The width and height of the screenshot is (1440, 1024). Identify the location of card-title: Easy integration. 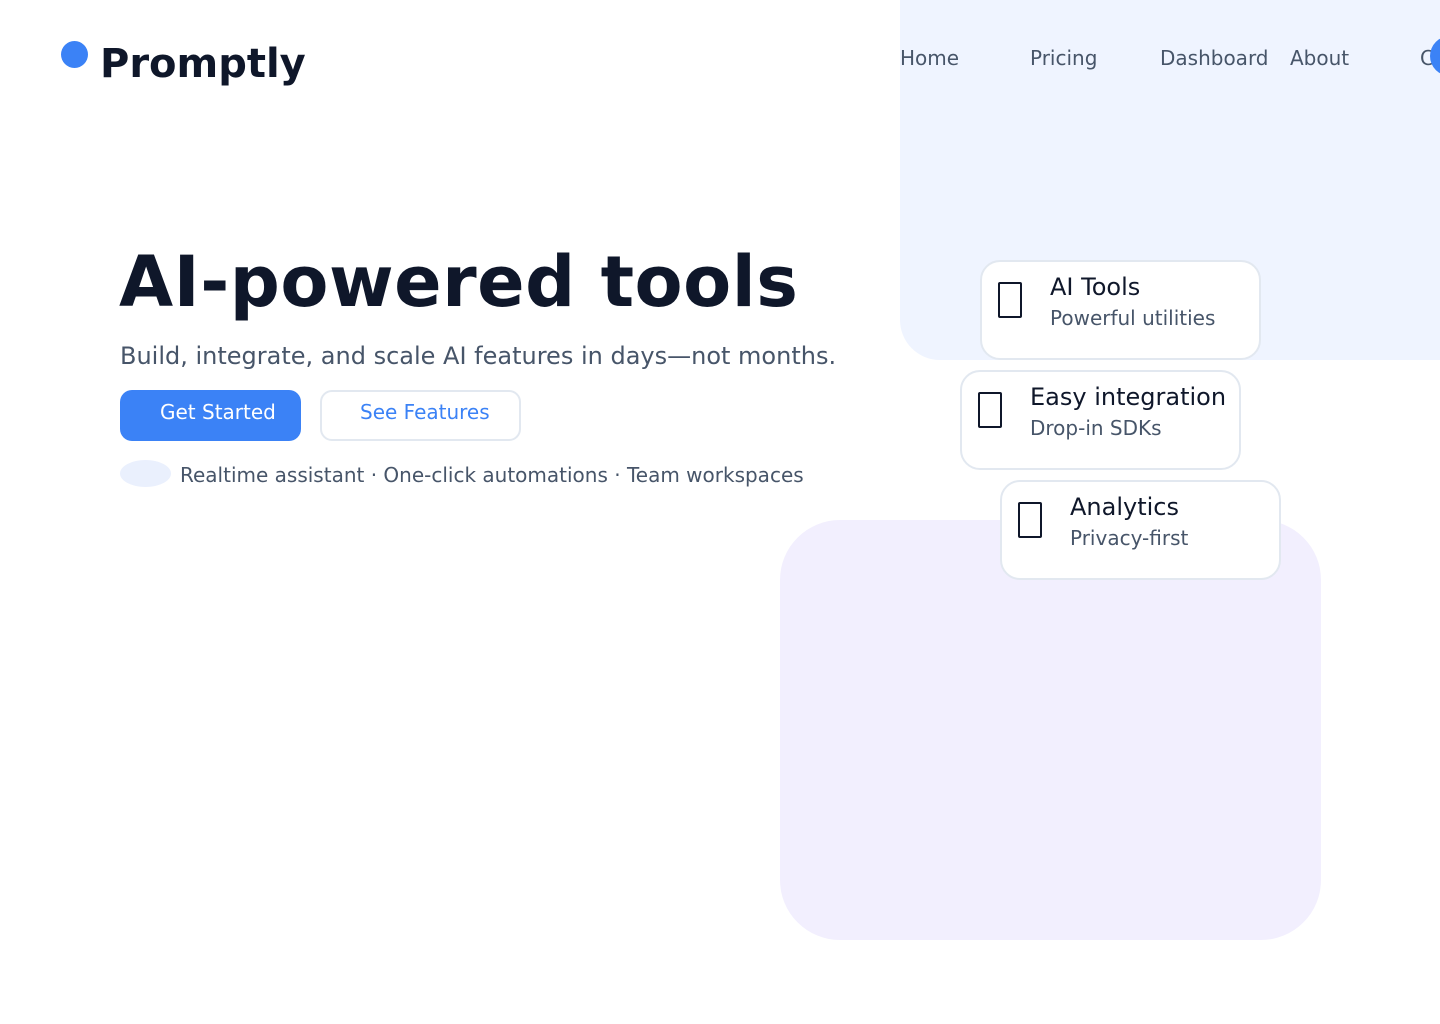
(1128, 397).